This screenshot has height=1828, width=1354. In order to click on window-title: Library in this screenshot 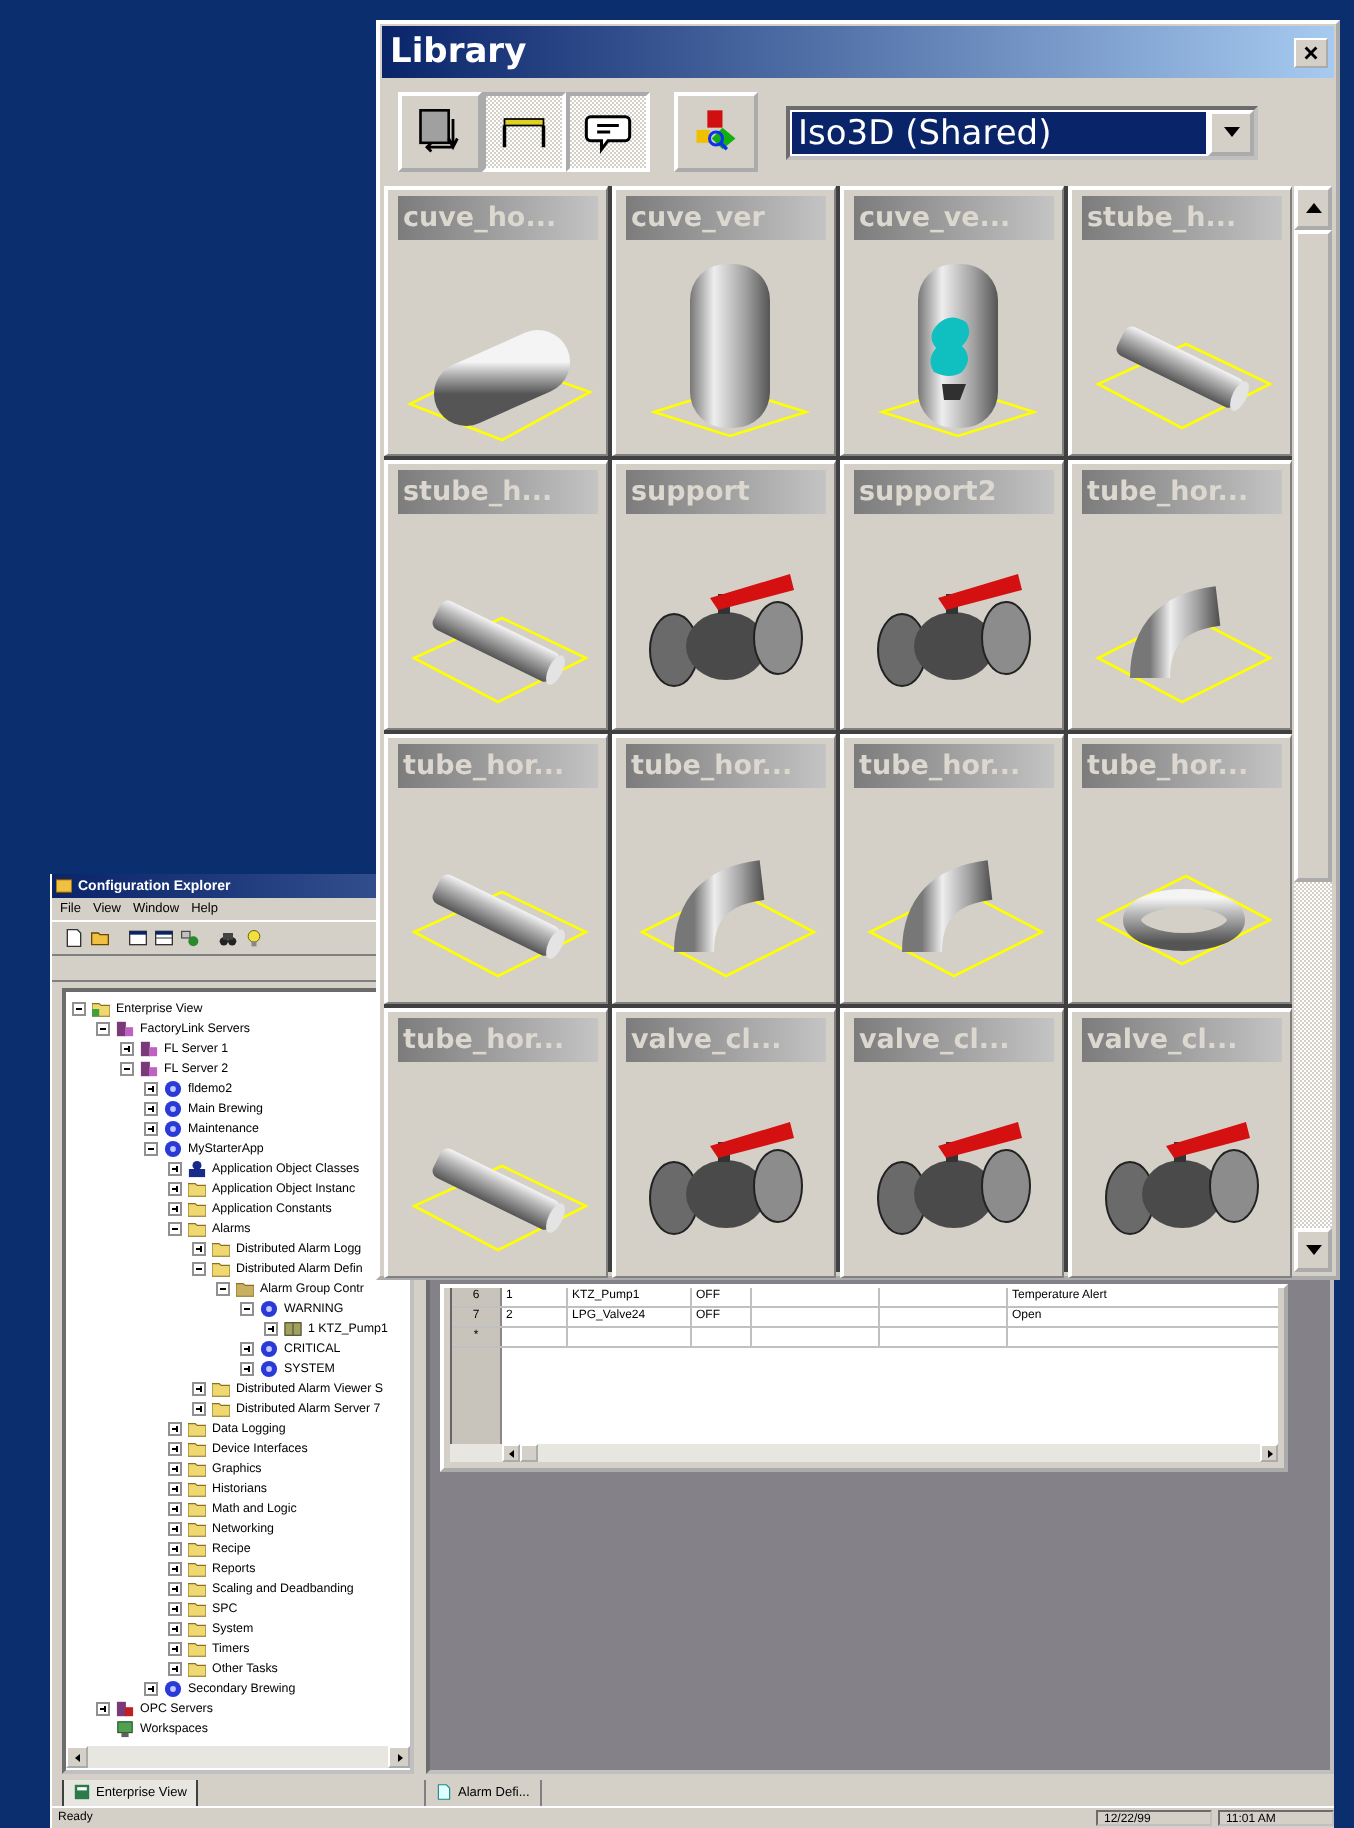, I will do `click(458, 52)`.